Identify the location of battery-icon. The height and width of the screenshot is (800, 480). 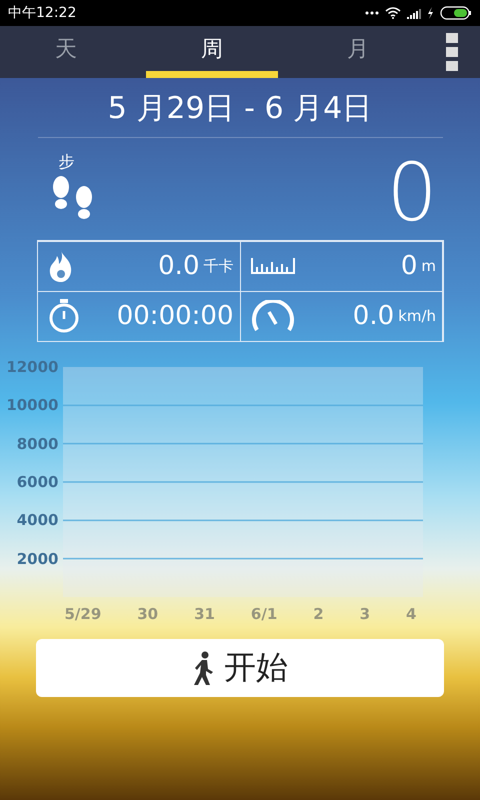
(456, 13).